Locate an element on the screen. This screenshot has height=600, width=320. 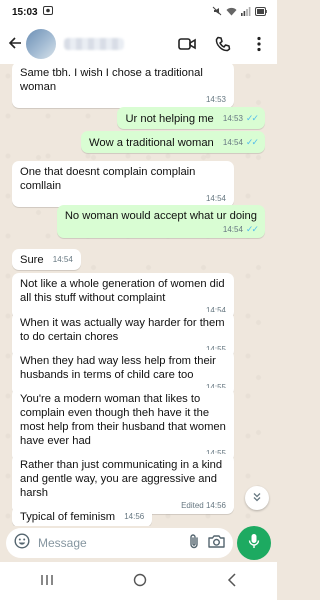
message-input: Message is located at coordinates (109, 543).